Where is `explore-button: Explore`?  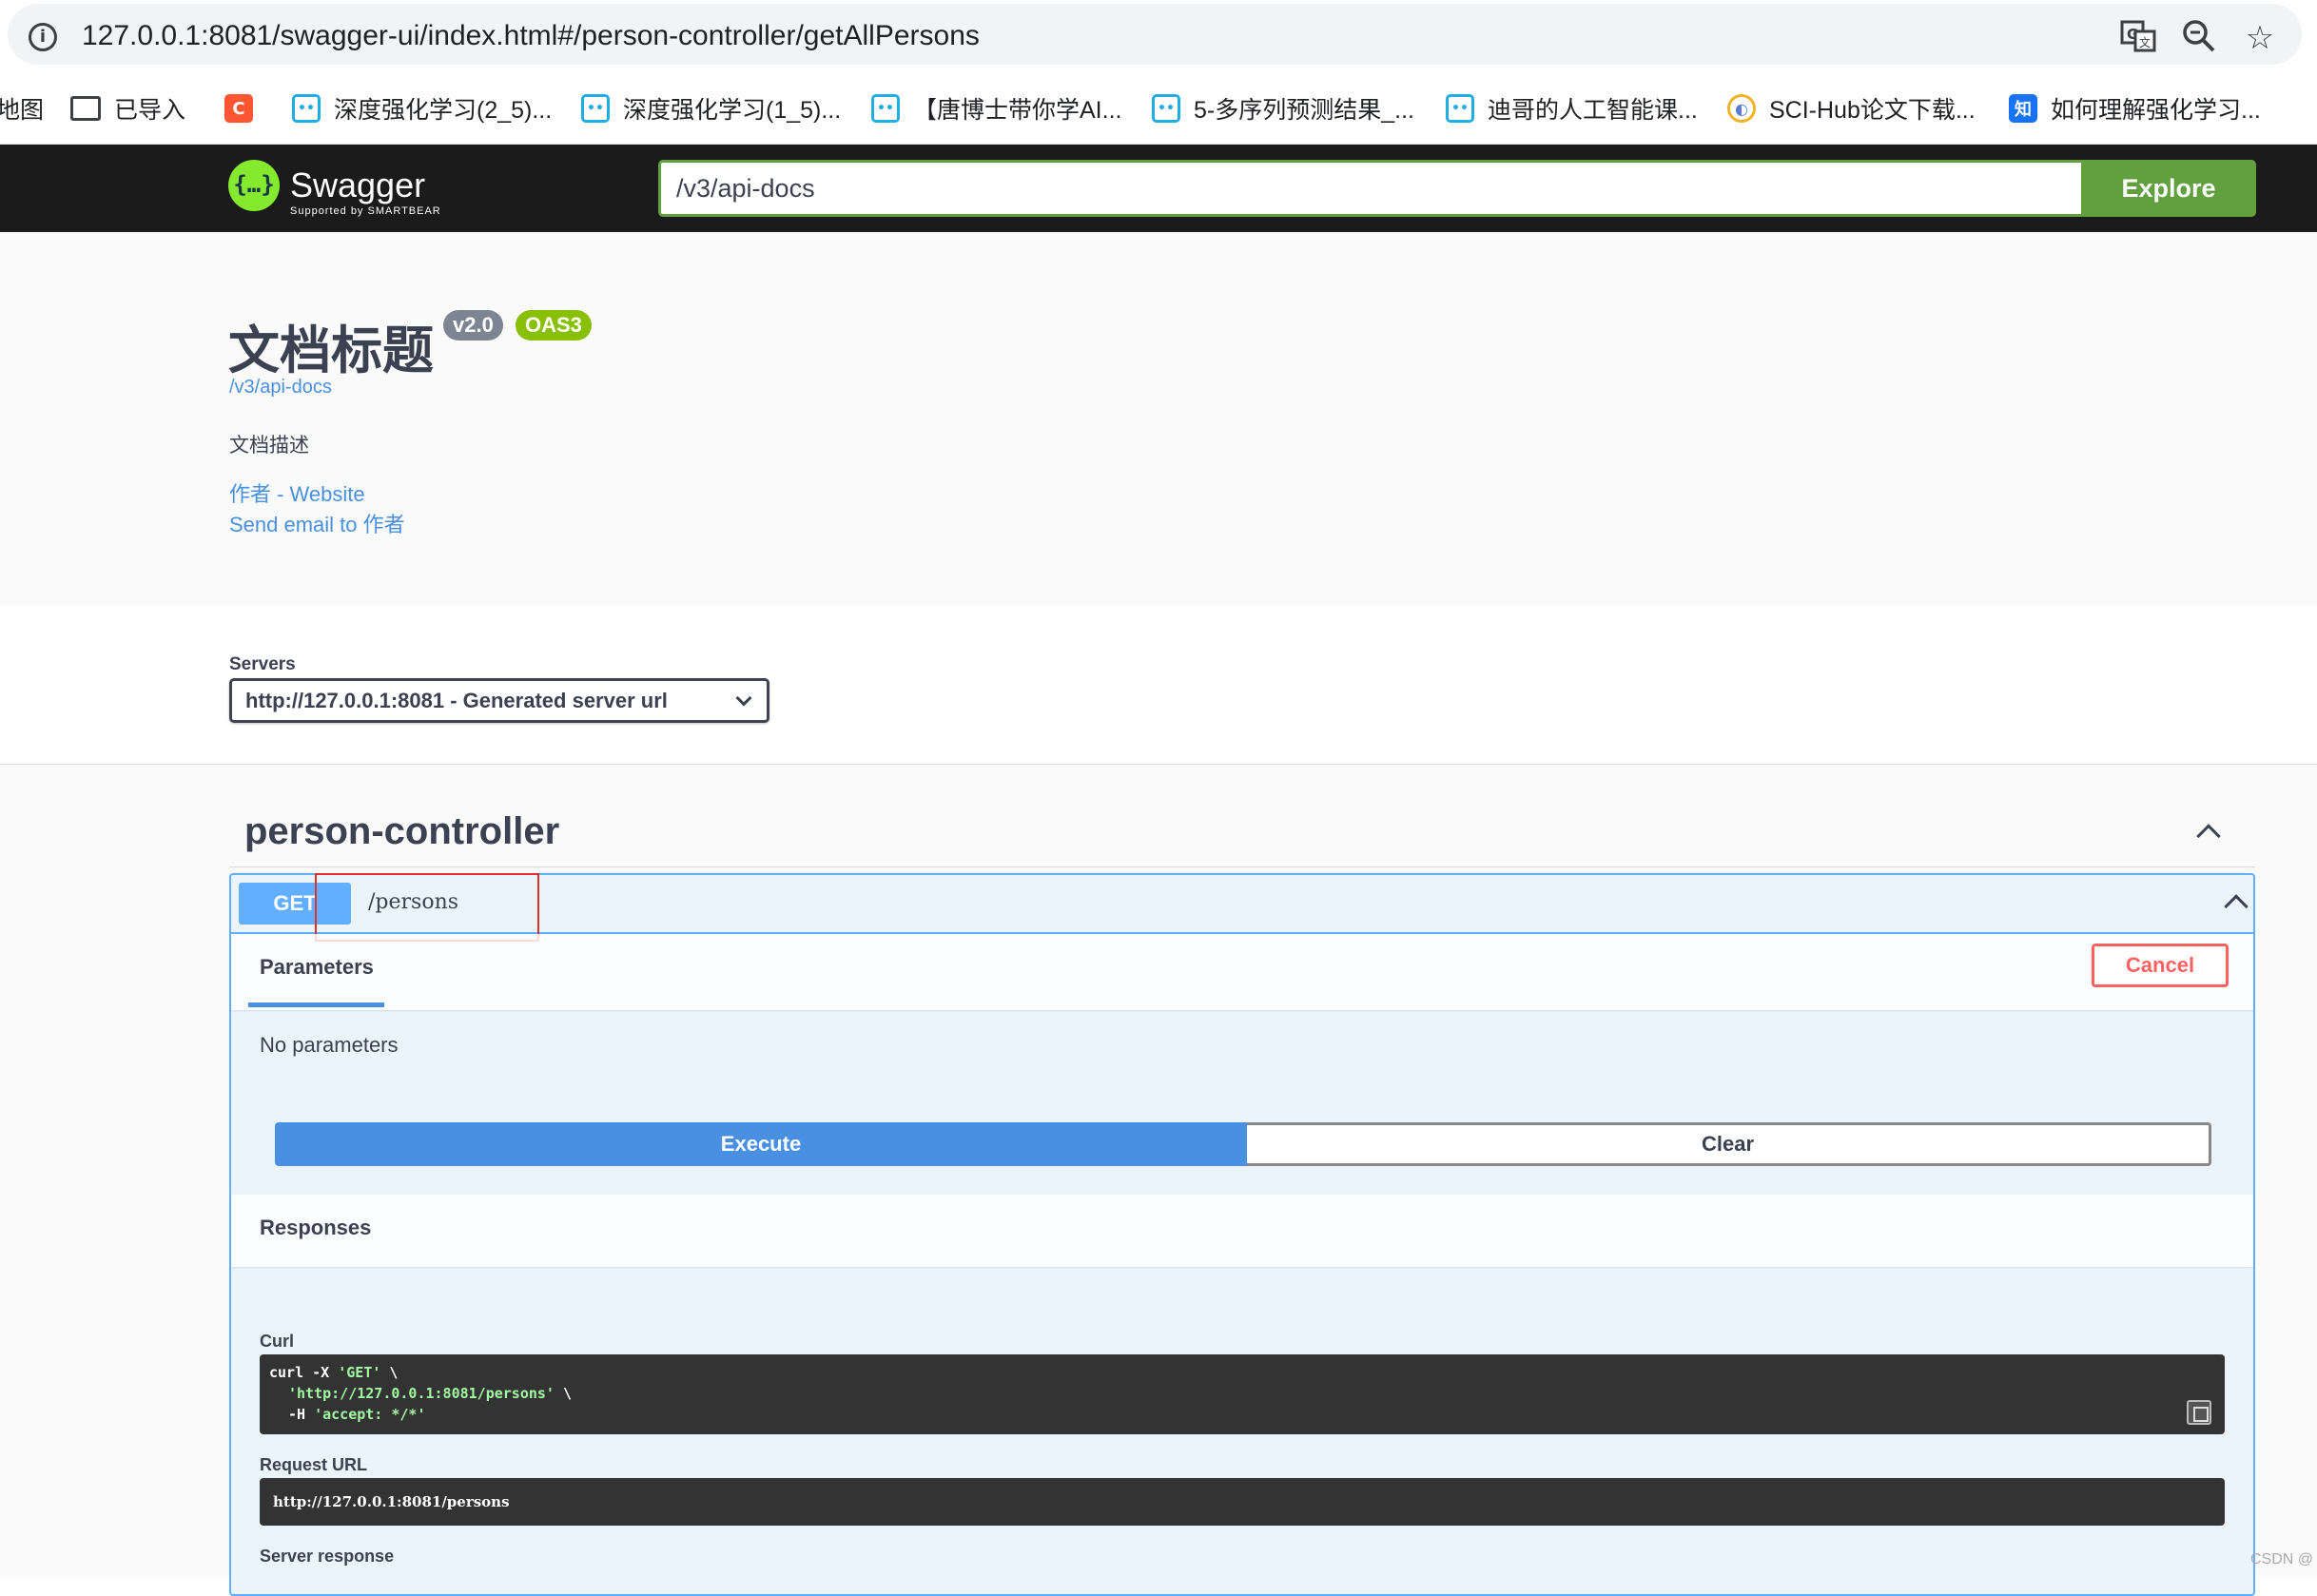 explore-button: Explore is located at coordinates (2168, 188).